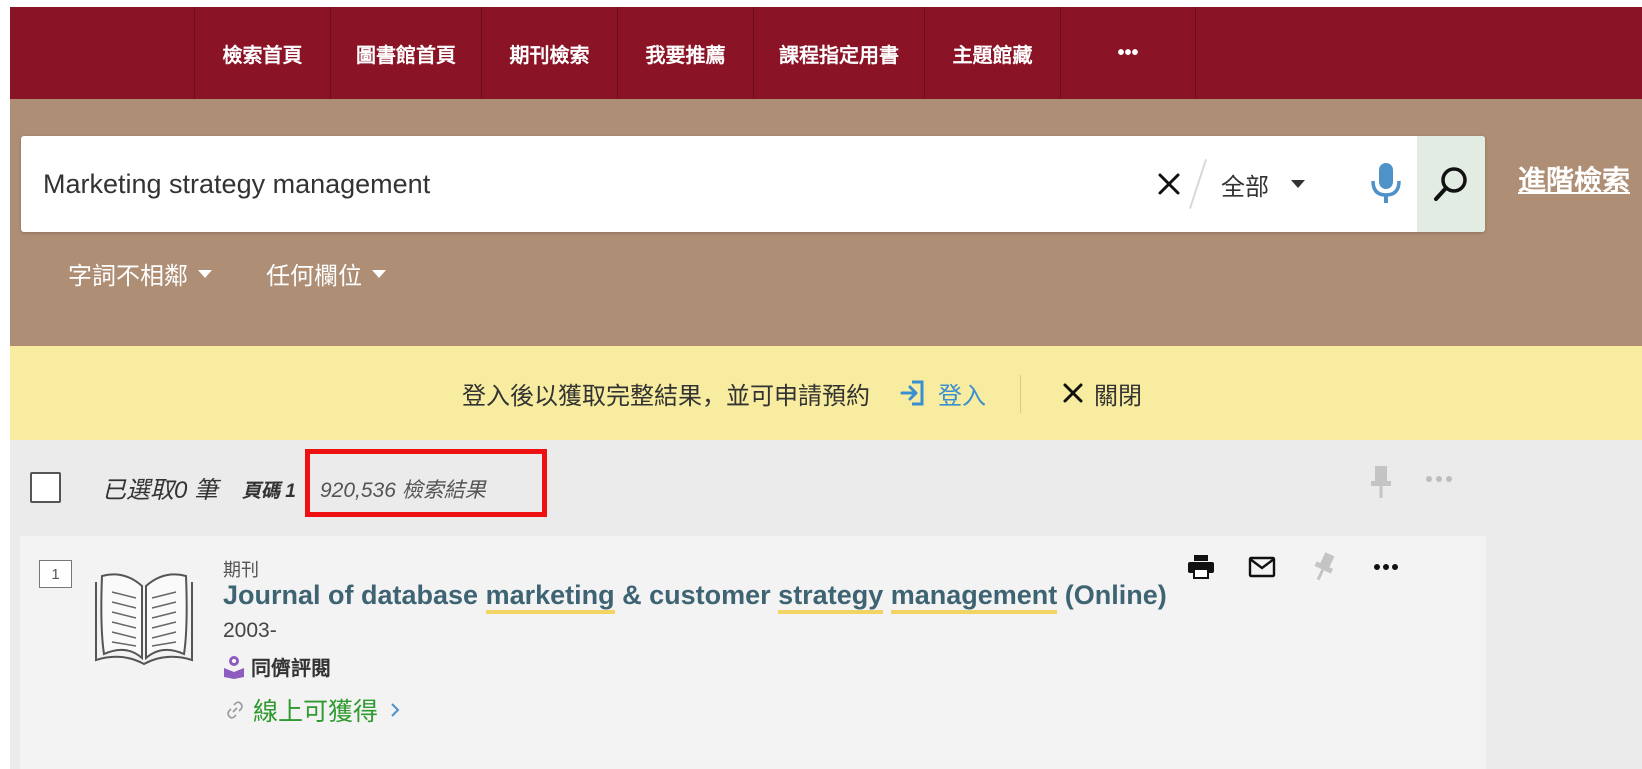 The image size is (1642, 769). Describe the element at coordinates (1276, 184) in the screenshot. I see `search-scope-dropdown: 全部` at that location.